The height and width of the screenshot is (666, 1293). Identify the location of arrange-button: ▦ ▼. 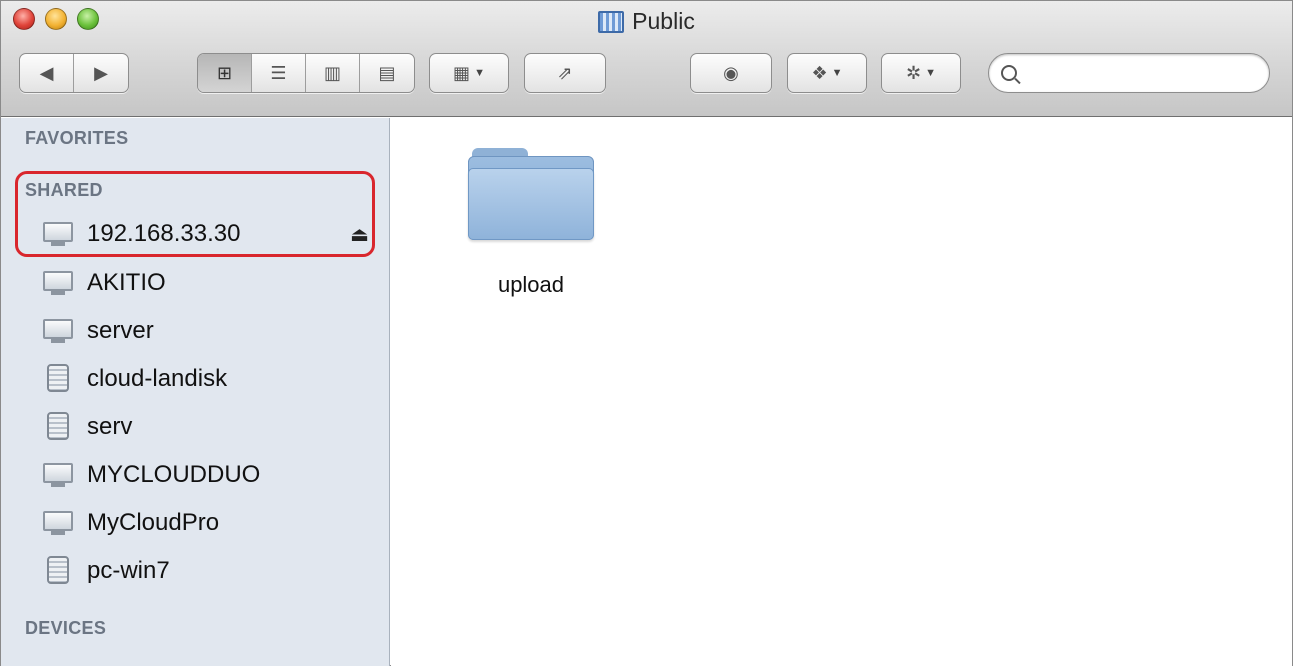
(469, 73).